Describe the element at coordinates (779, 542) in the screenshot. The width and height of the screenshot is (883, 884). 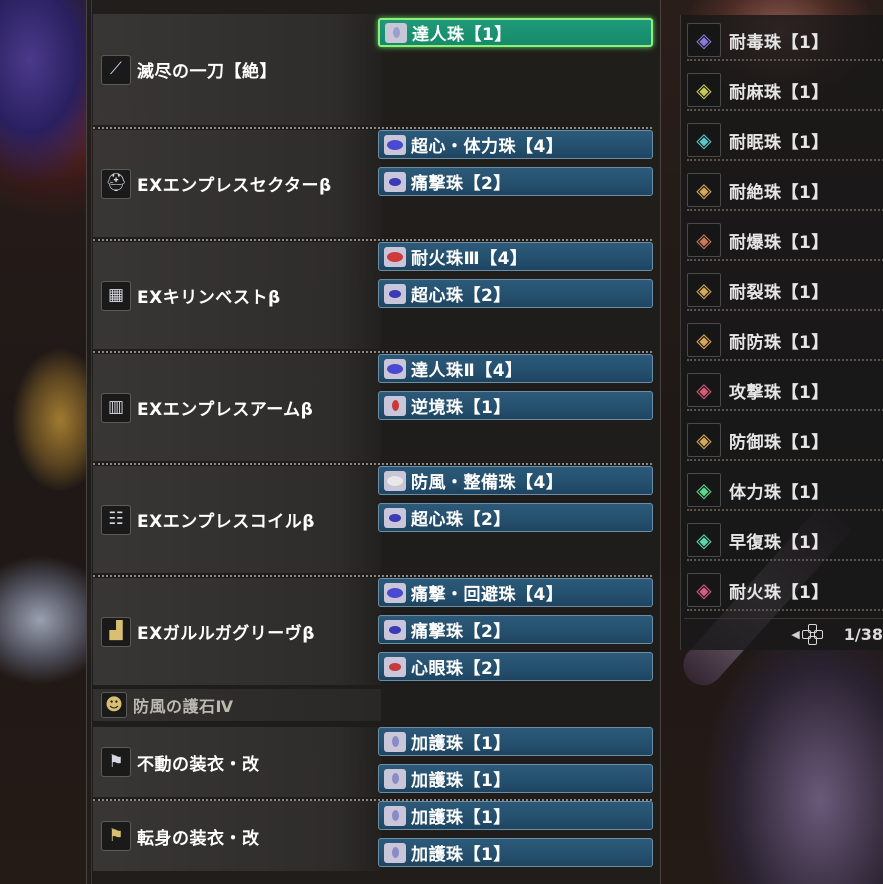
I see `decoration-label: 早復珠【1】` at that location.